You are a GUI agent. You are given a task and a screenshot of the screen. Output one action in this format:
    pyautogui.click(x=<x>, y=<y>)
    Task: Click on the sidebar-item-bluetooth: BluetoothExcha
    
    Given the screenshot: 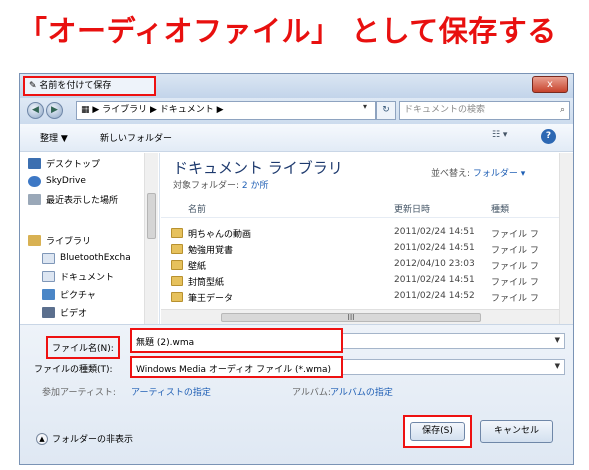 What is the action you would take?
    pyautogui.click(x=86, y=258)
    